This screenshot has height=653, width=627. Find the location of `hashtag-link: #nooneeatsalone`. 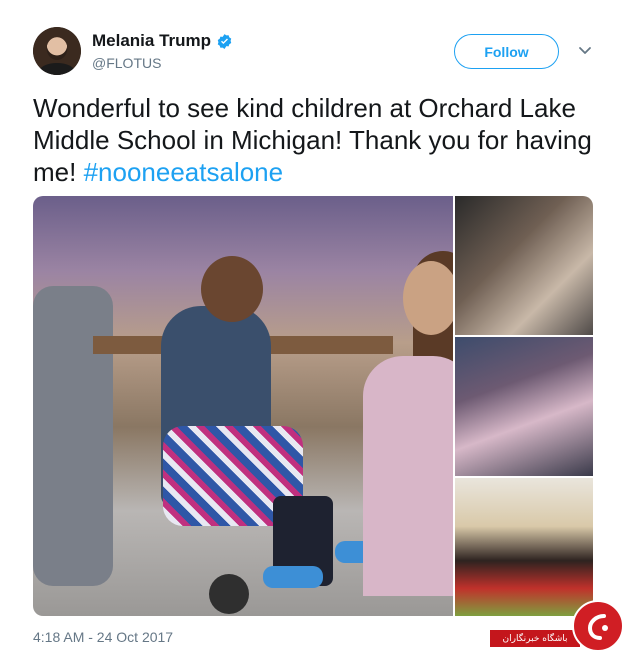

hashtag-link: #nooneeatsalone is located at coordinates (184, 172).